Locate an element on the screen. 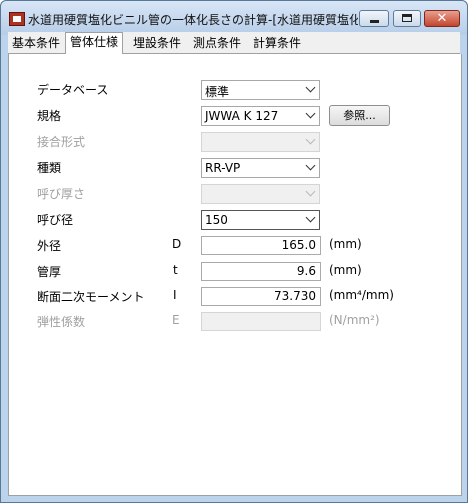 This screenshot has height=503, width=468. minimize-button is located at coordinates (374, 18).